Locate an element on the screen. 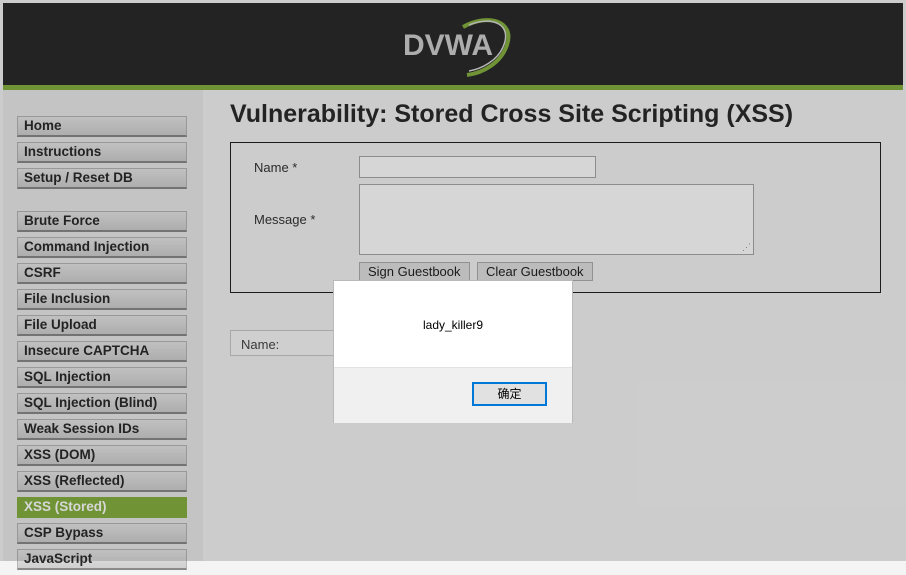 The width and height of the screenshot is (906, 575). alert-message: lady_killer9 is located at coordinates (453, 325).